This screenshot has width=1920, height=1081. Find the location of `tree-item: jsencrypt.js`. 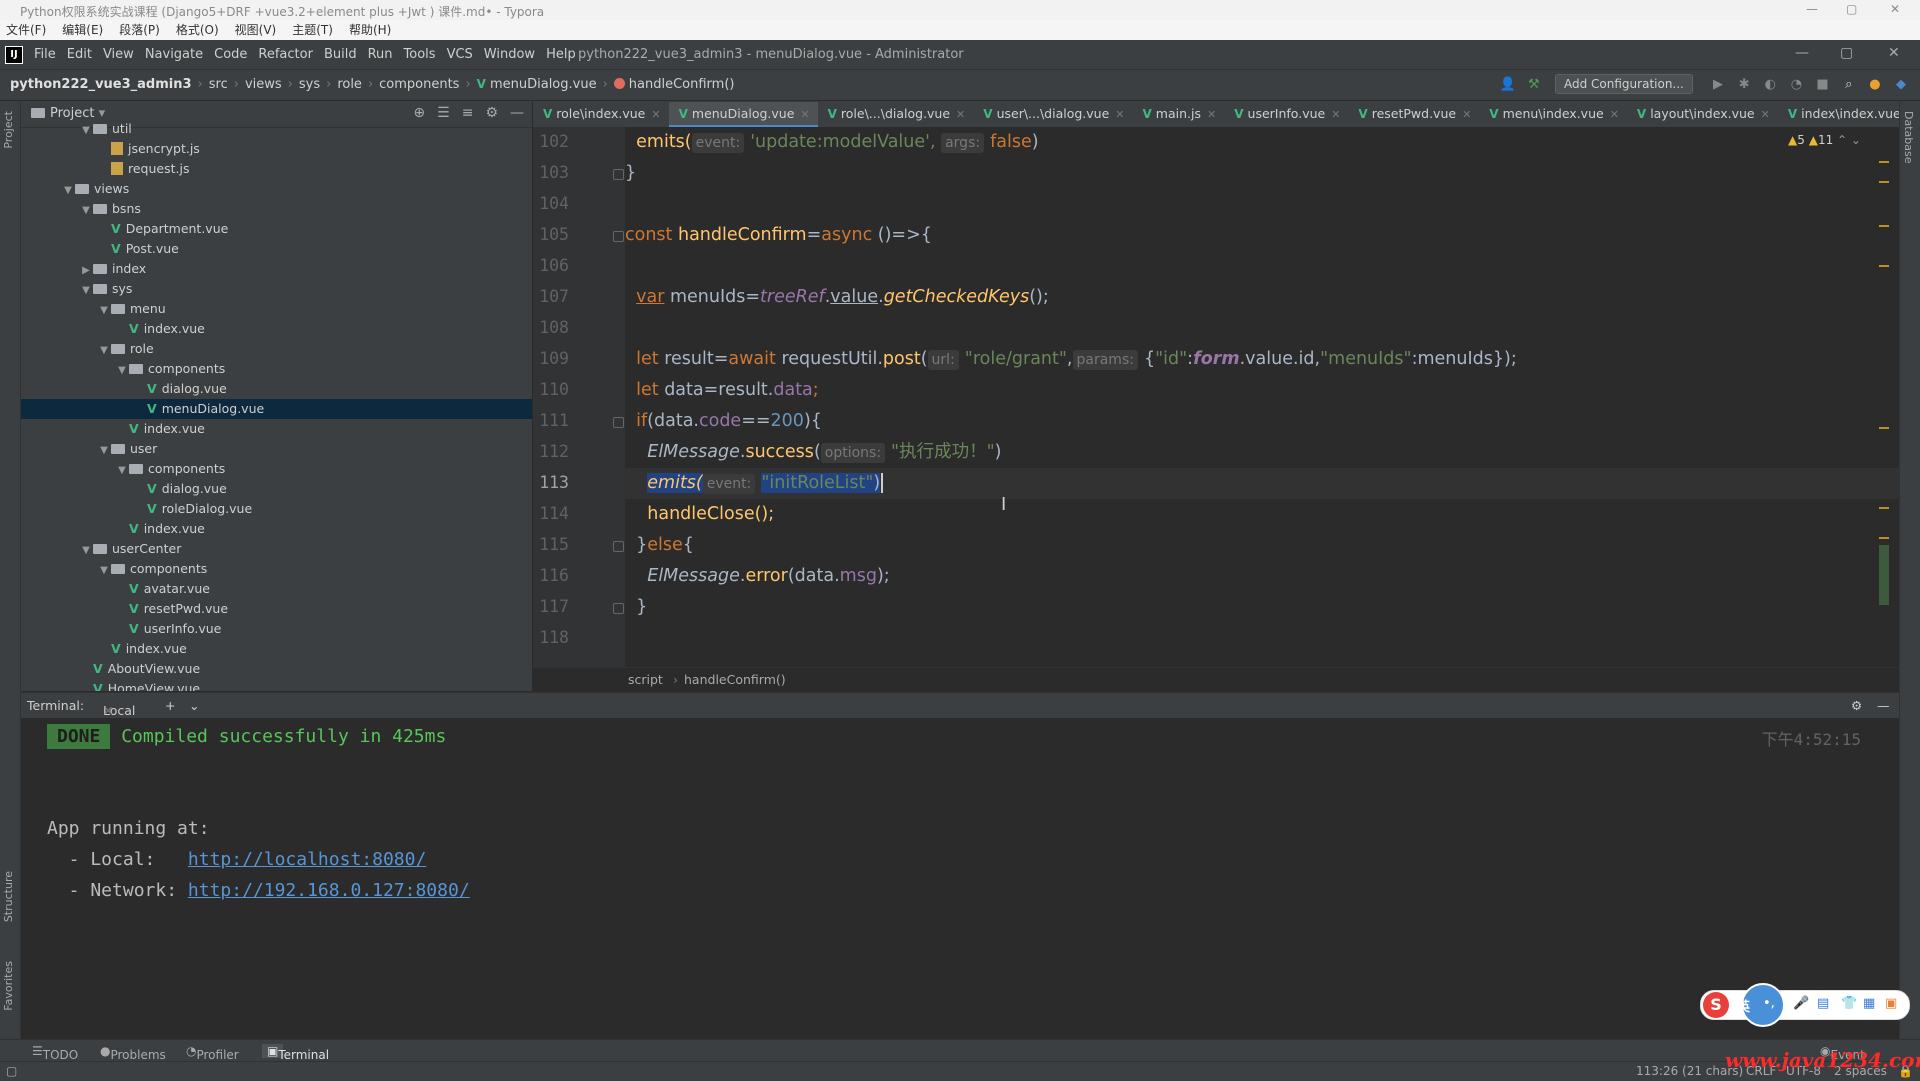

tree-item: jsencrypt.js is located at coordinates (276, 149).